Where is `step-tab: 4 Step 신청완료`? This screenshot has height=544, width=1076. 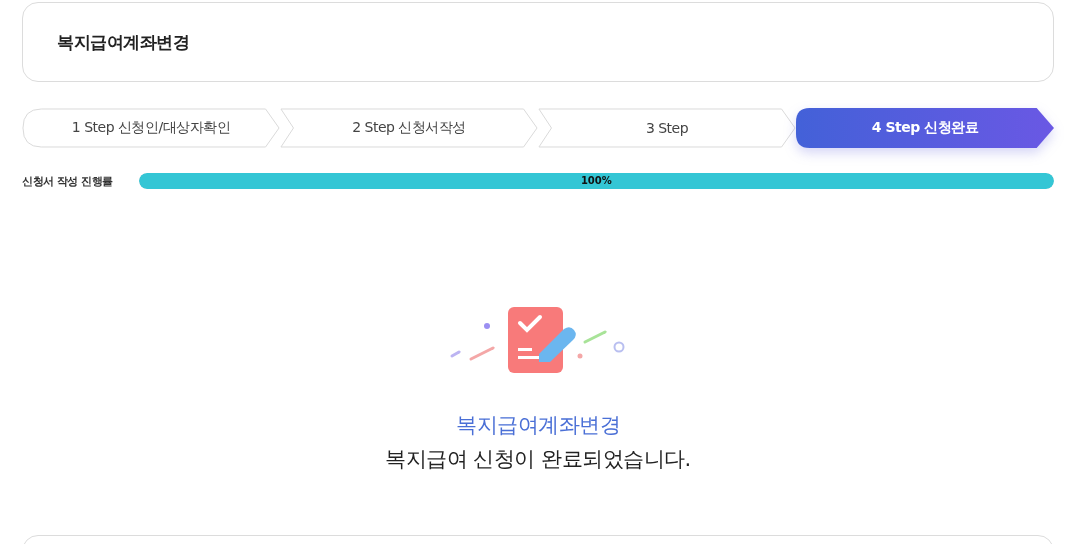
step-tab: 4 Step 신청완료 is located at coordinates (925, 128).